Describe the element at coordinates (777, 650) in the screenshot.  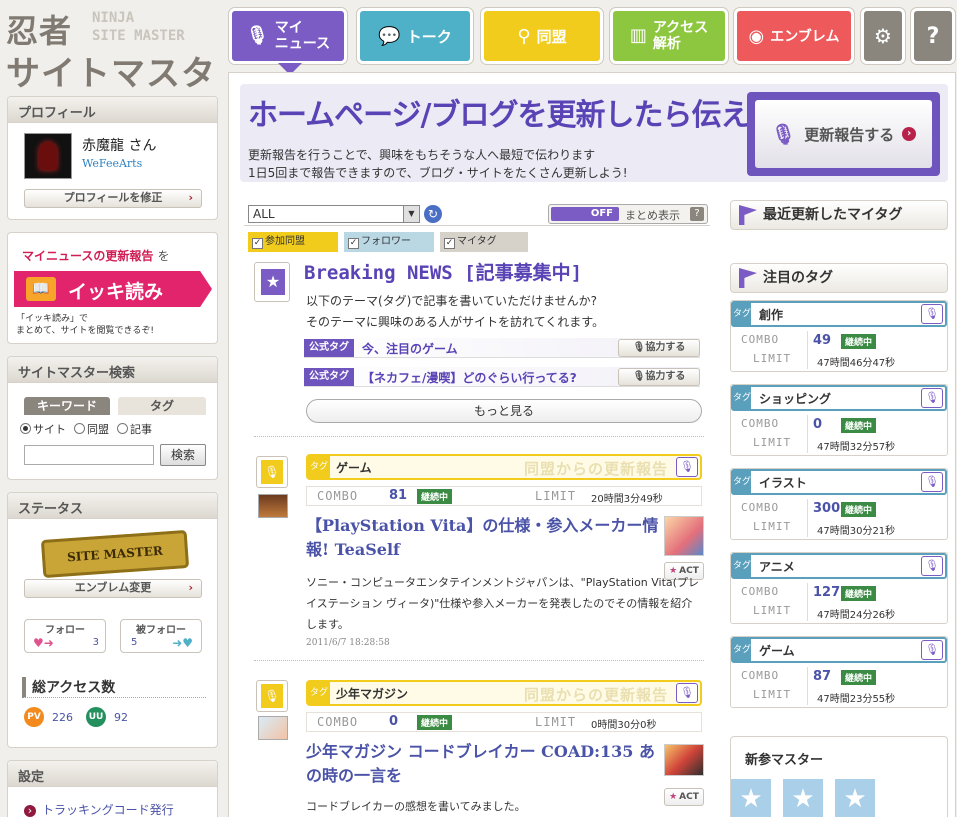
I see `hot-tag-name: ゲーム` at that location.